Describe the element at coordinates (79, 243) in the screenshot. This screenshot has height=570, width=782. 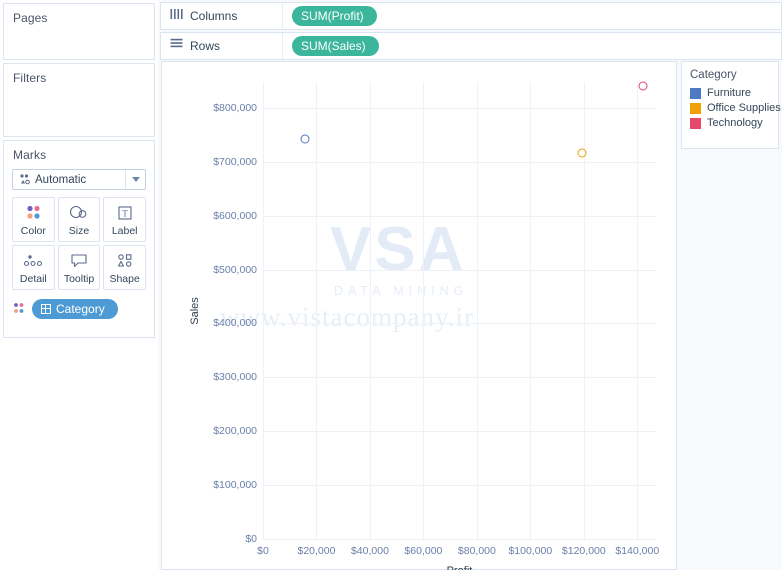
I see `mark-buttons-grid: Color Size T Label Detail Tooltip Shape` at that location.